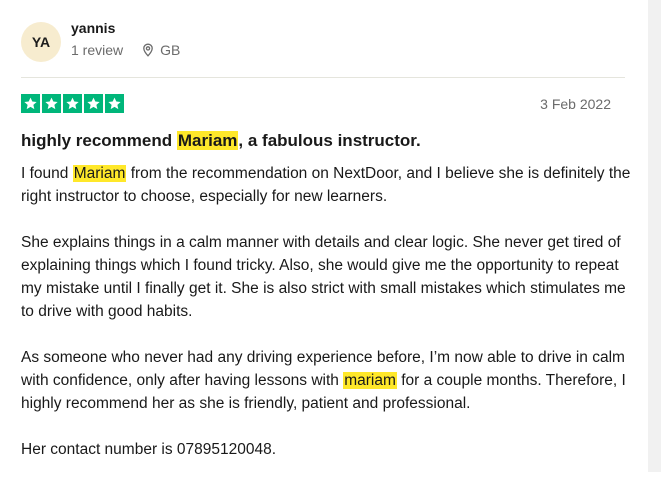 This screenshot has height=496, width=661. I want to click on review-date: 3 Feb 2022, so click(575, 104).